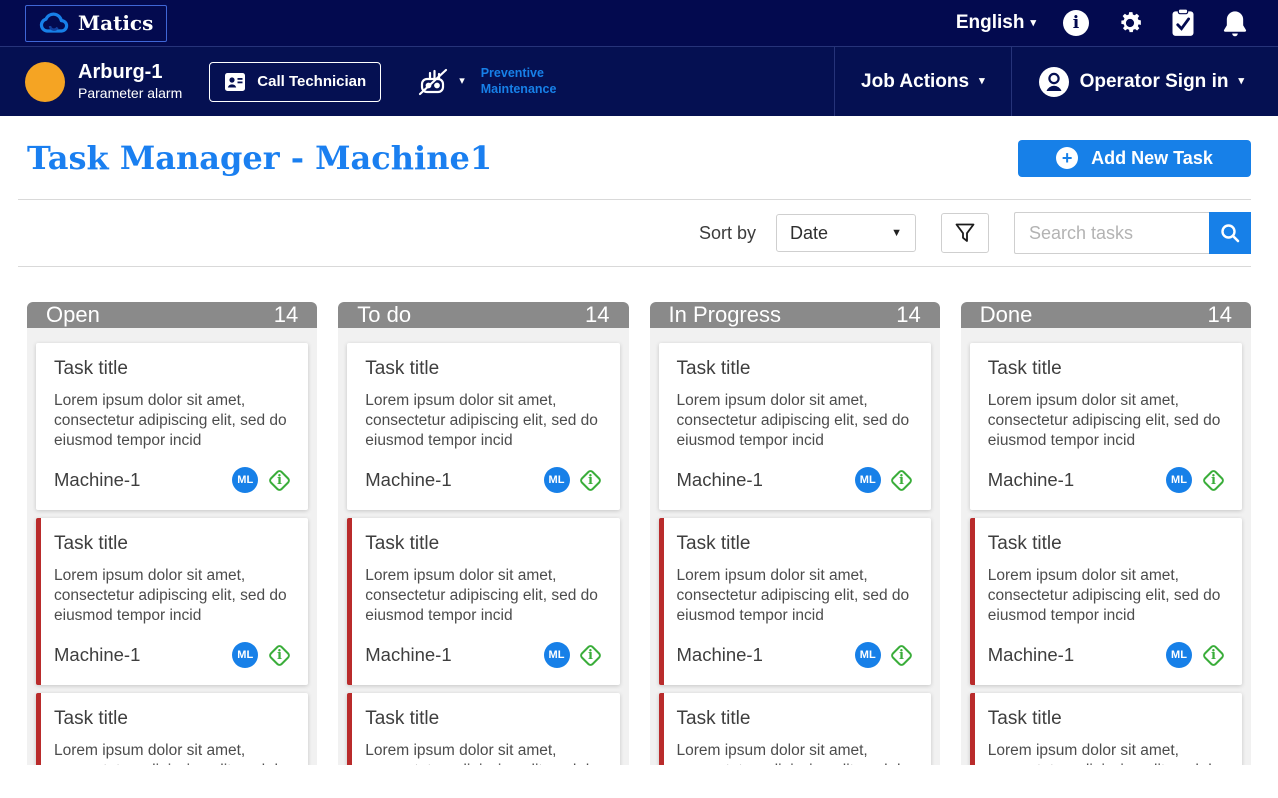 The image size is (1278, 798). I want to click on search-icon, so click(1230, 233).